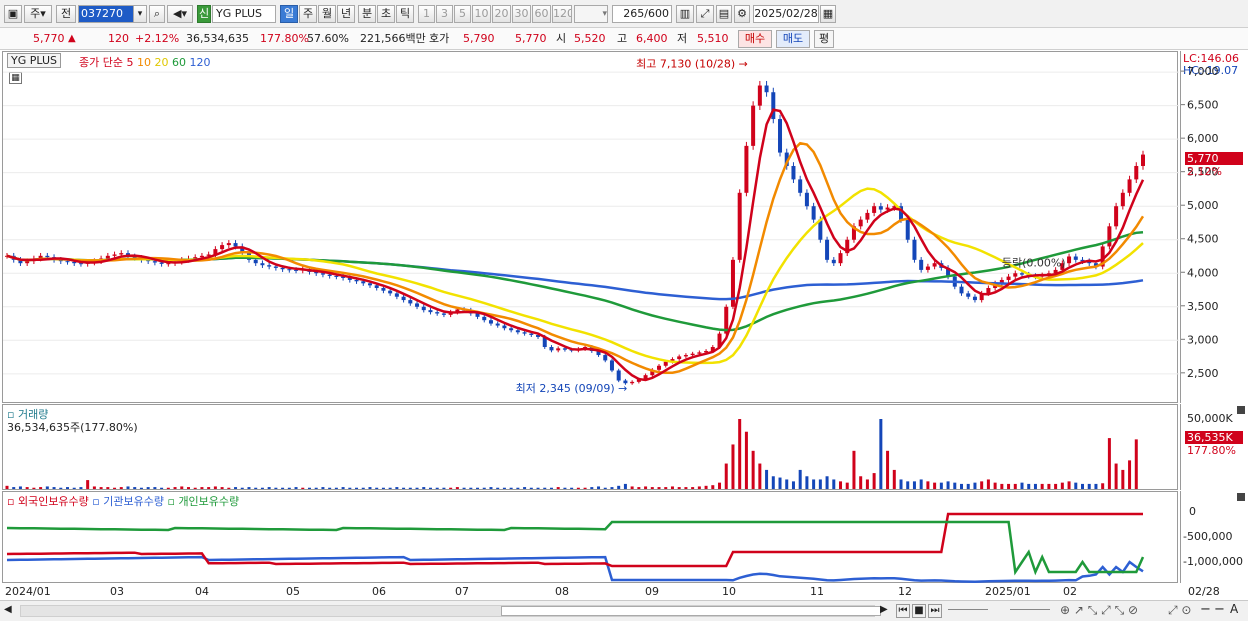 Image resolution: width=1248 pixels, height=621 pixels. Describe the element at coordinates (28, 591) in the screenshot. I see `x-axis-label: 2024/01` at that location.